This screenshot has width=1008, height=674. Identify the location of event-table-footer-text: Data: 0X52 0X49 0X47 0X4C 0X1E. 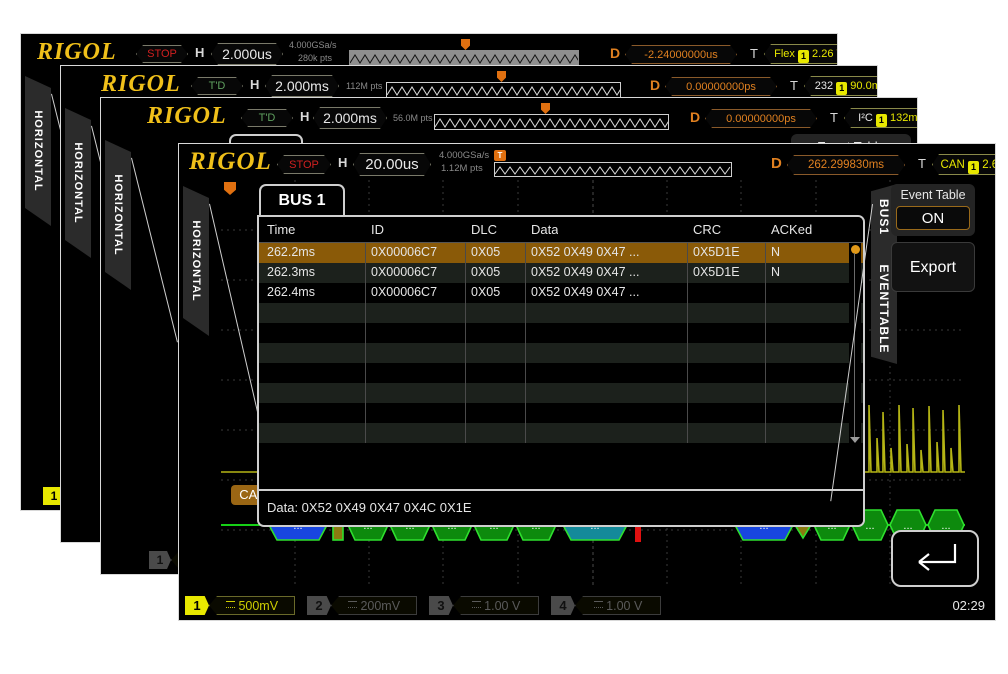
(369, 507).